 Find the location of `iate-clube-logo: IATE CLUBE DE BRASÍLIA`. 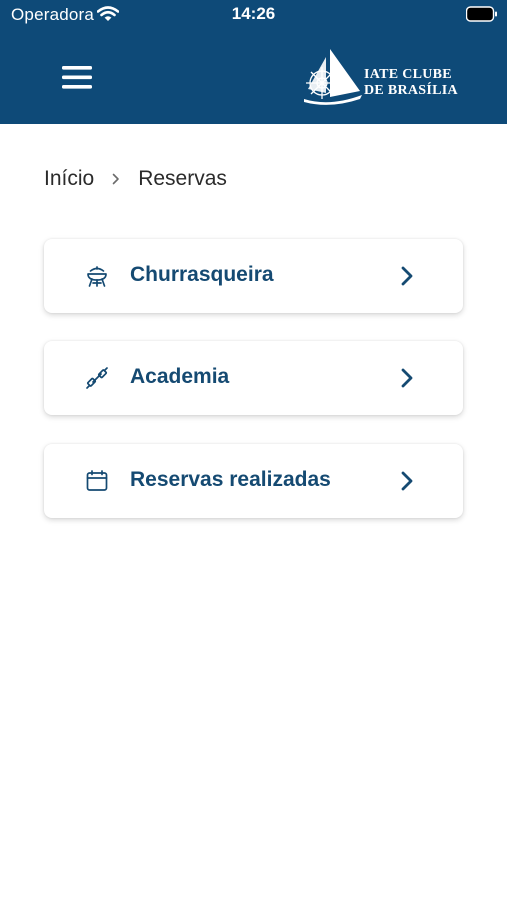

iate-clube-logo: IATE CLUBE DE BRASÍLIA is located at coordinates (385, 77).